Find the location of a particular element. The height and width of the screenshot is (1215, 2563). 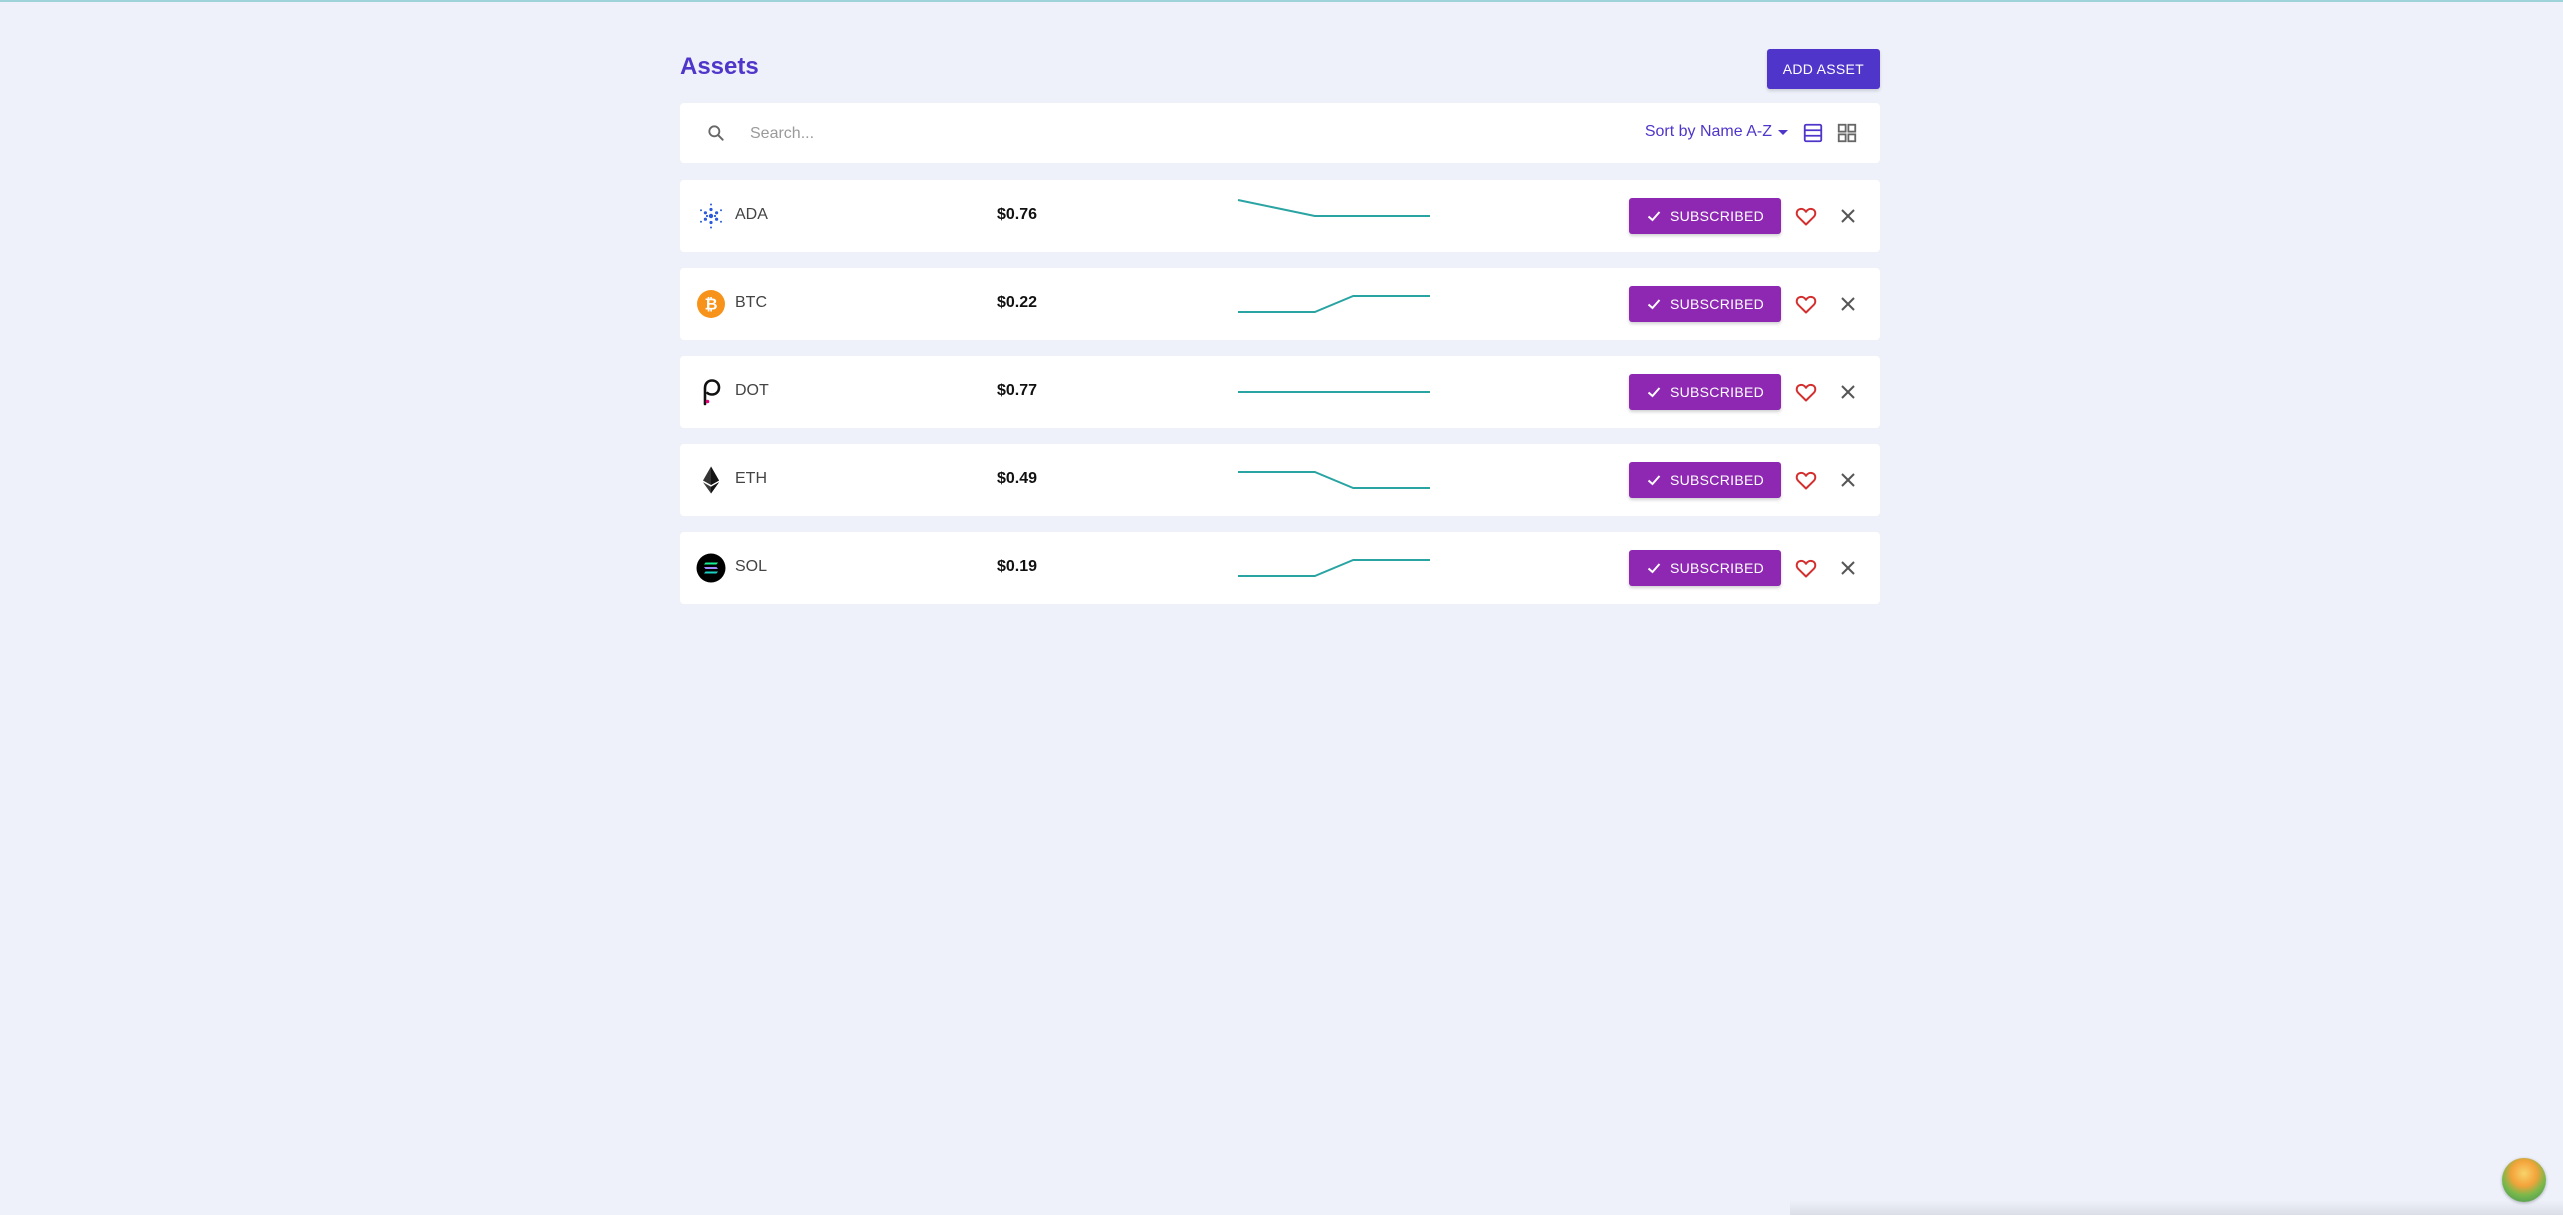

asset-price: $0.76 is located at coordinates (1017, 214).